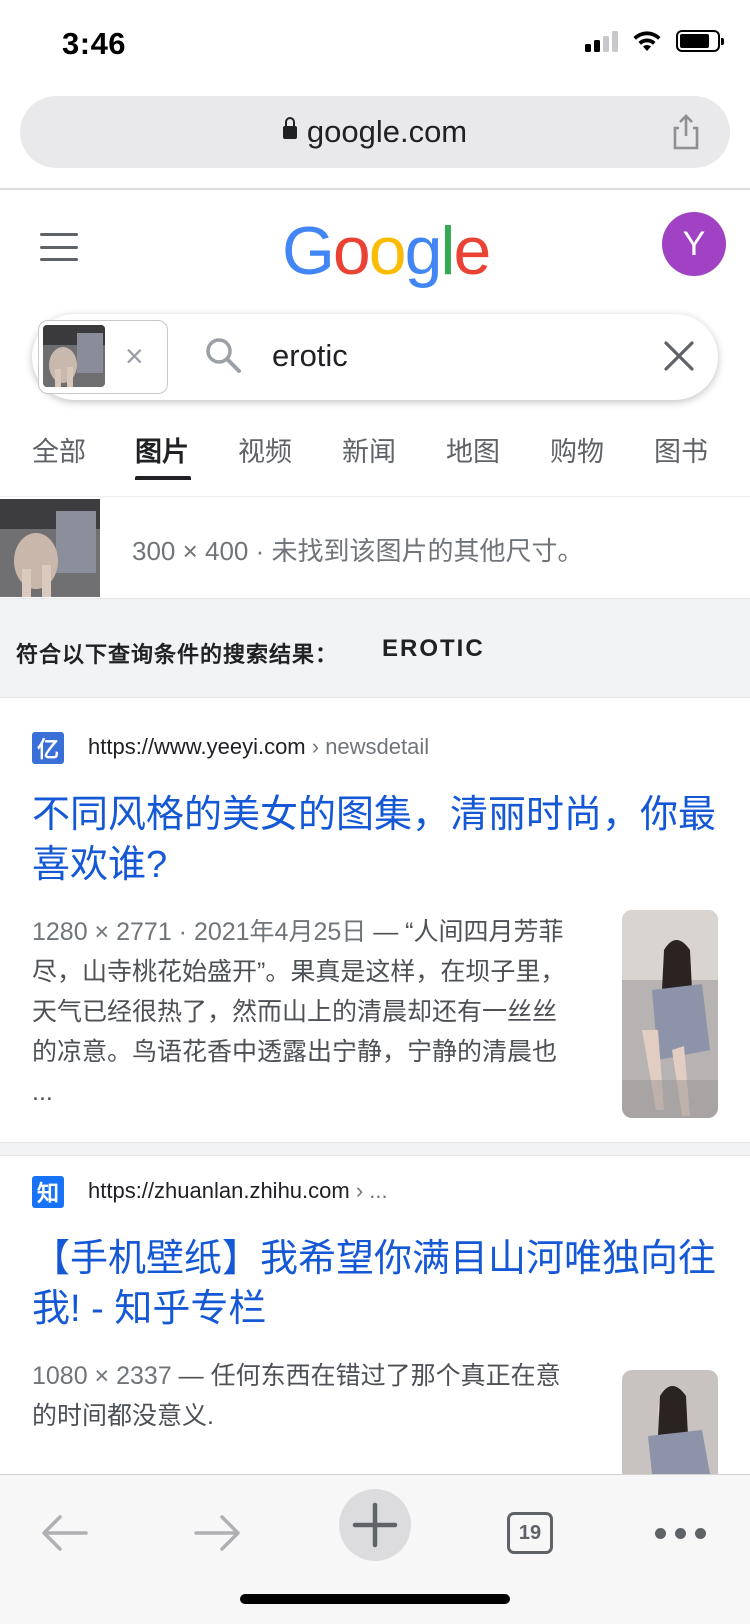 Image resolution: width=750 pixels, height=1624 pixels. I want to click on banner-term: EROTIC, so click(433, 649).